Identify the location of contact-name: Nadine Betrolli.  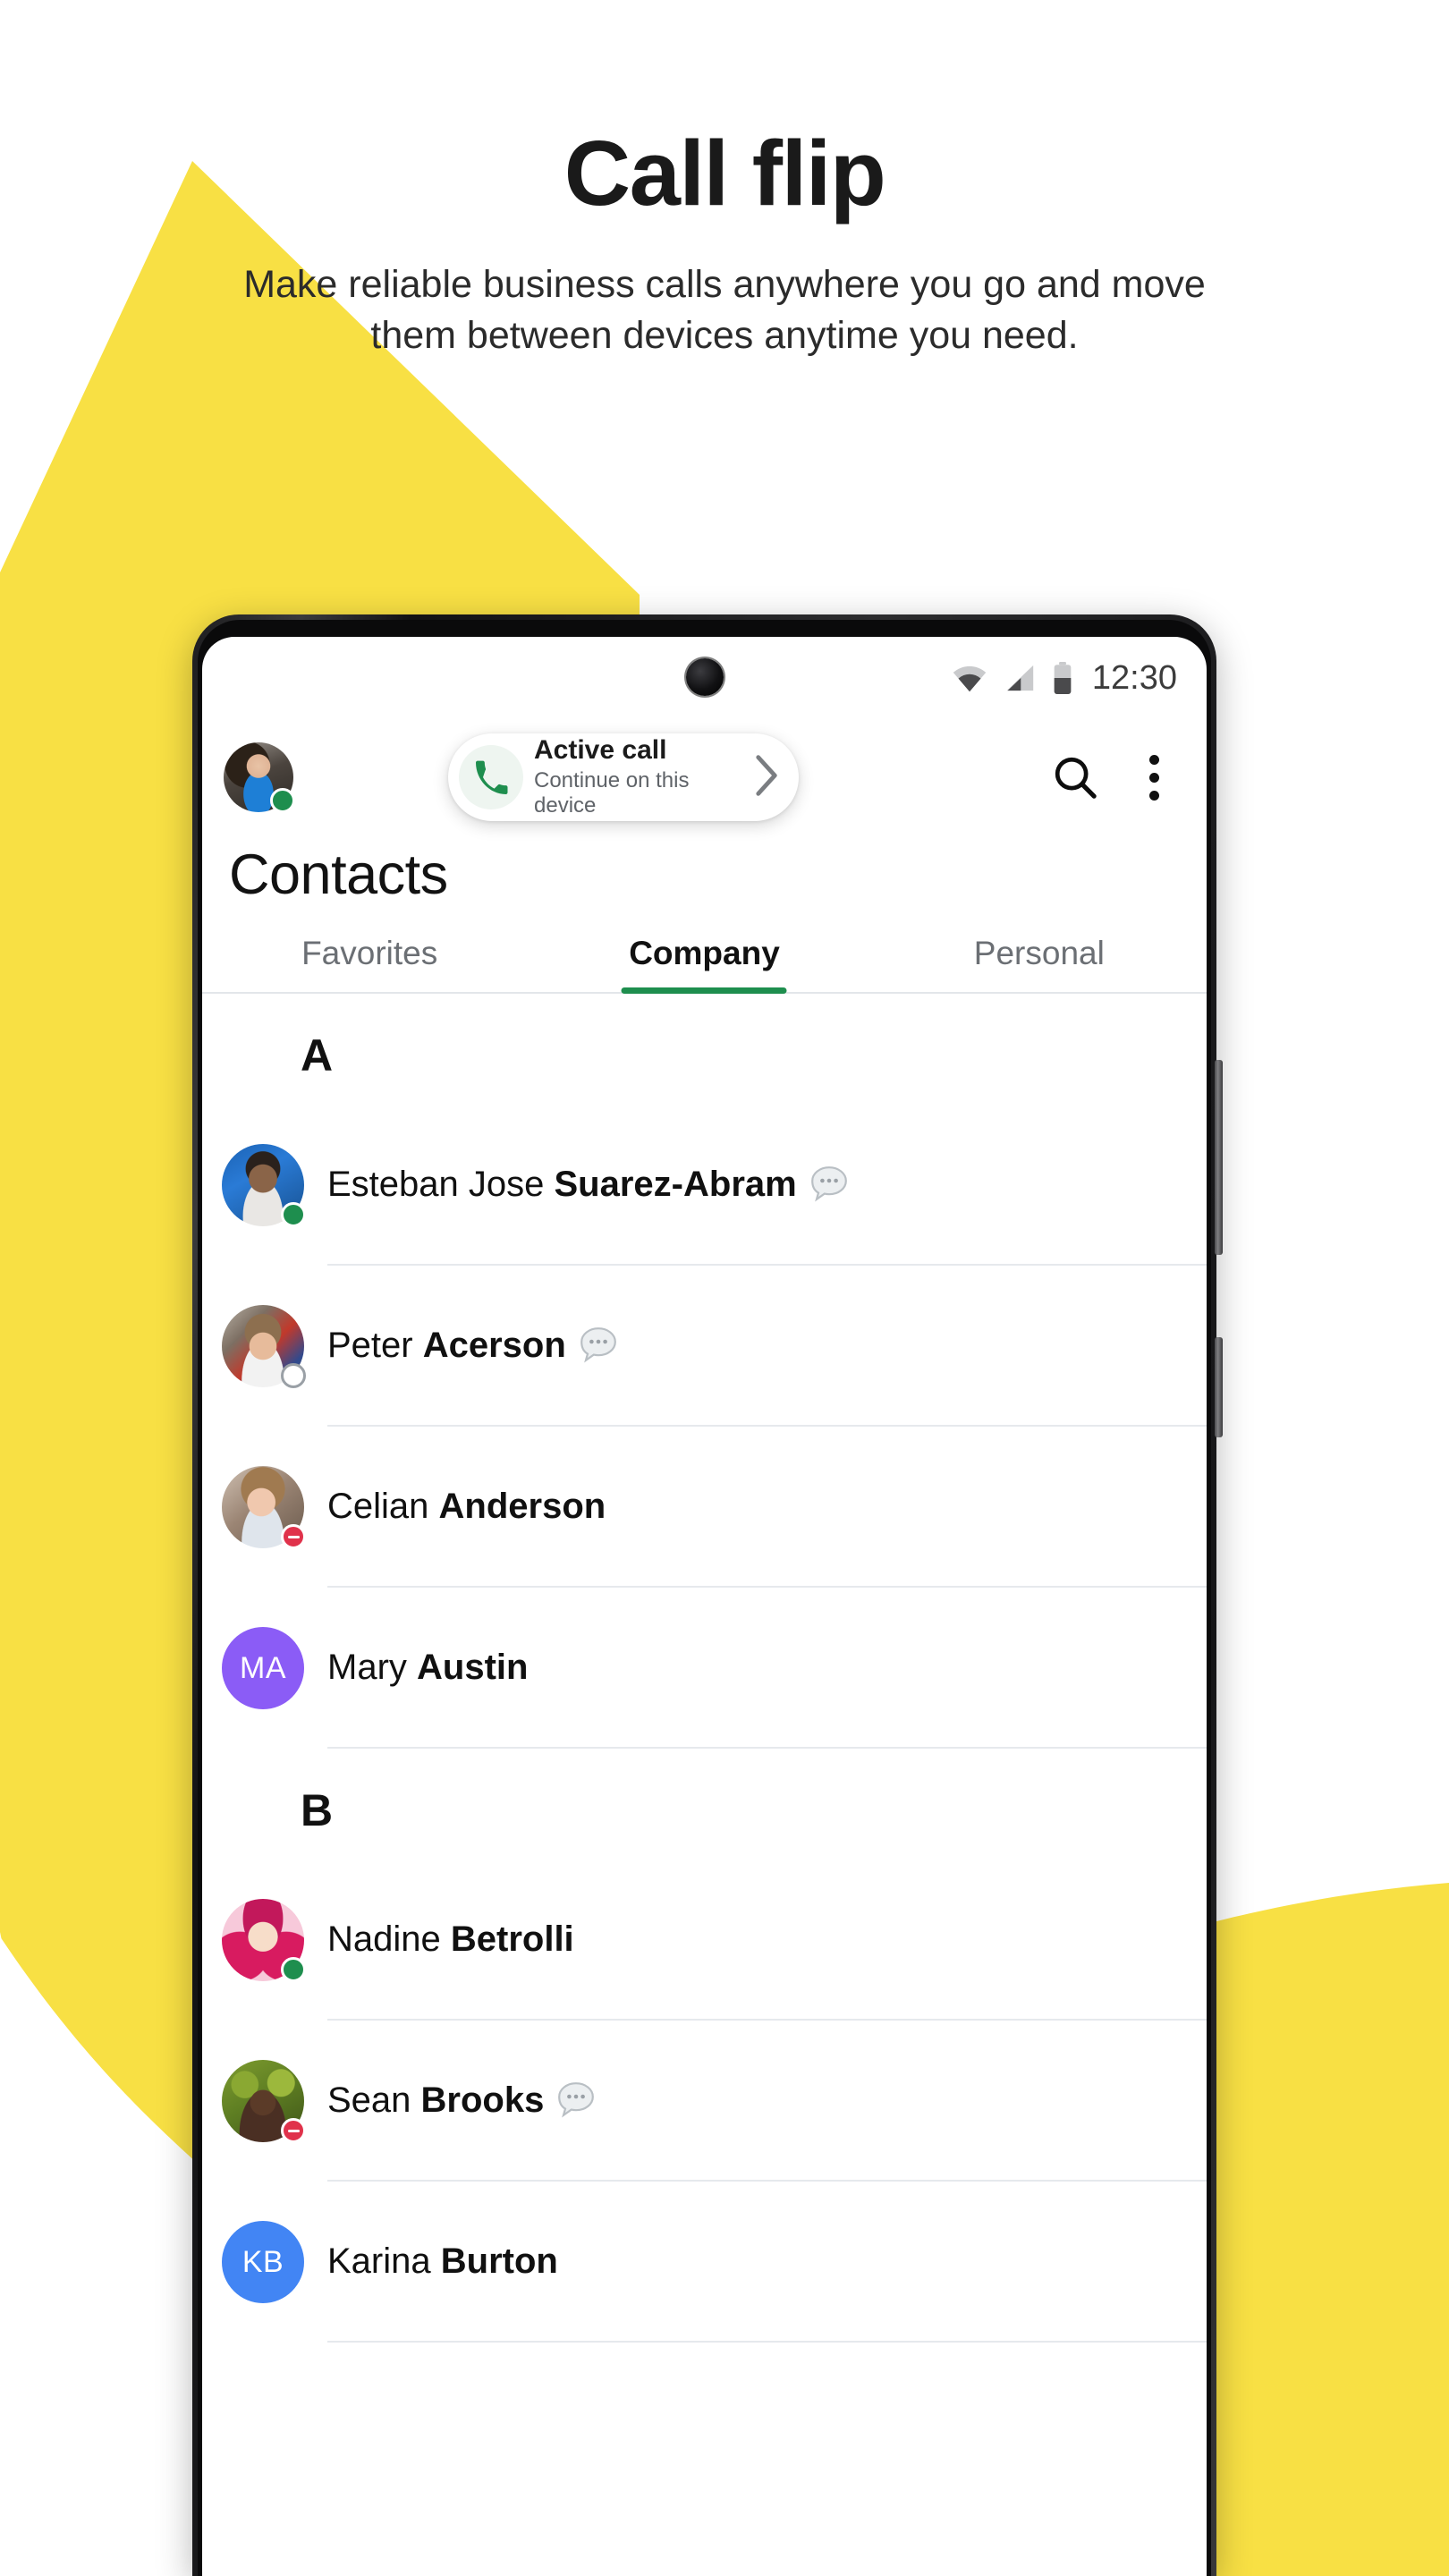
(450, 1939).